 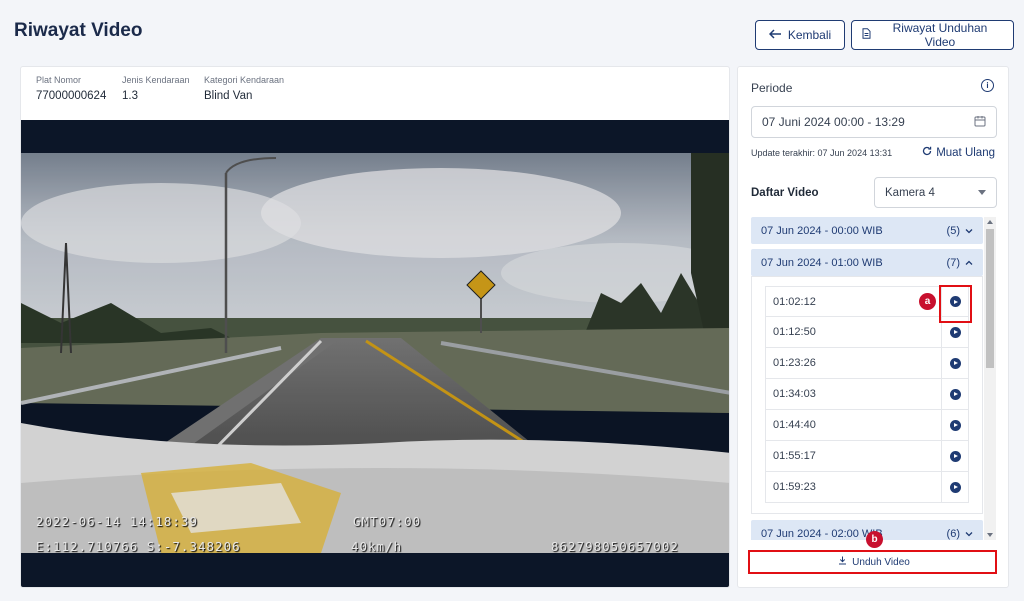 I want to click on periode-date-input: 07 Juni 2024 00:00 - 13:29, so click(x=874, y=122).